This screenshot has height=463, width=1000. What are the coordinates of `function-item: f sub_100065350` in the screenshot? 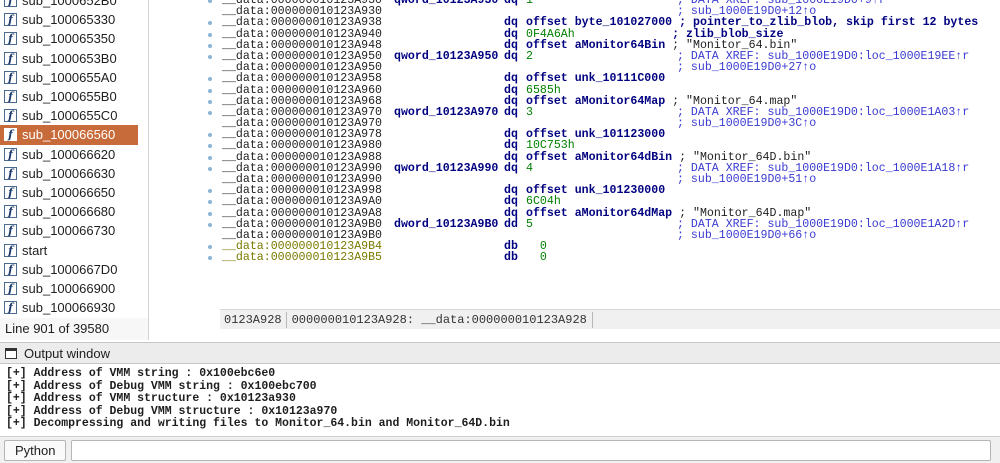 It's located at (74, 38).